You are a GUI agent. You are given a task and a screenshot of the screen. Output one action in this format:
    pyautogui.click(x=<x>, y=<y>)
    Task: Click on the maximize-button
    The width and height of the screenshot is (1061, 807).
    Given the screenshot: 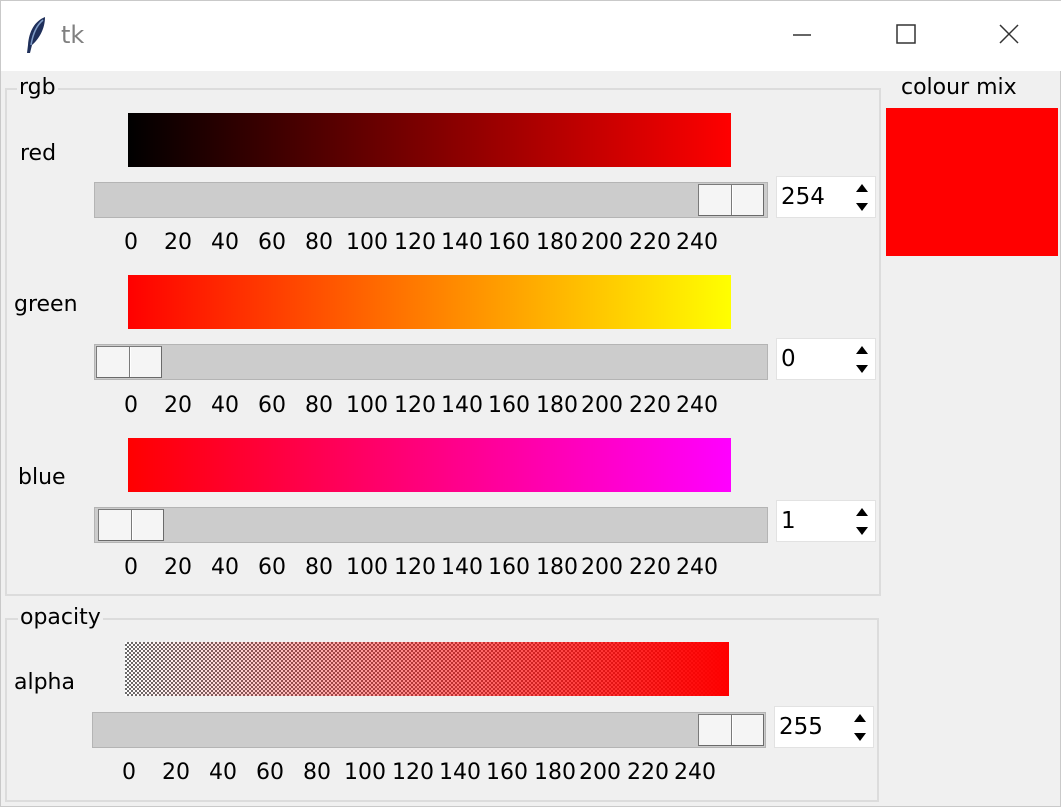 What is the action you would take?
    pyautogui.click(x=907, y=35)
    